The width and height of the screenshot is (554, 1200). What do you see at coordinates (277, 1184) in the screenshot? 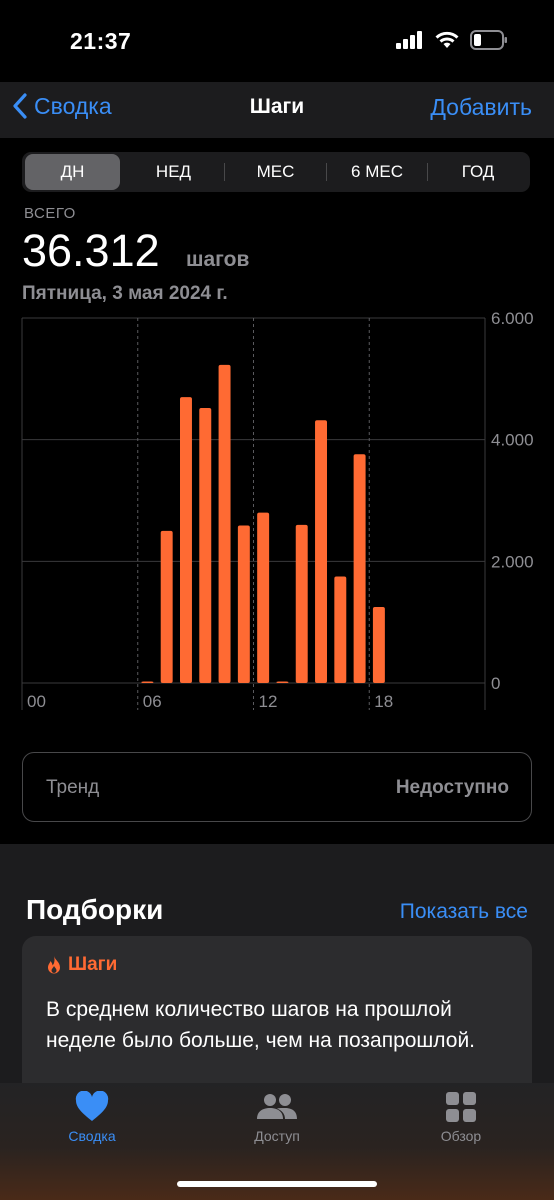
I see `home-indicator` at bounding box center [277, 1184].